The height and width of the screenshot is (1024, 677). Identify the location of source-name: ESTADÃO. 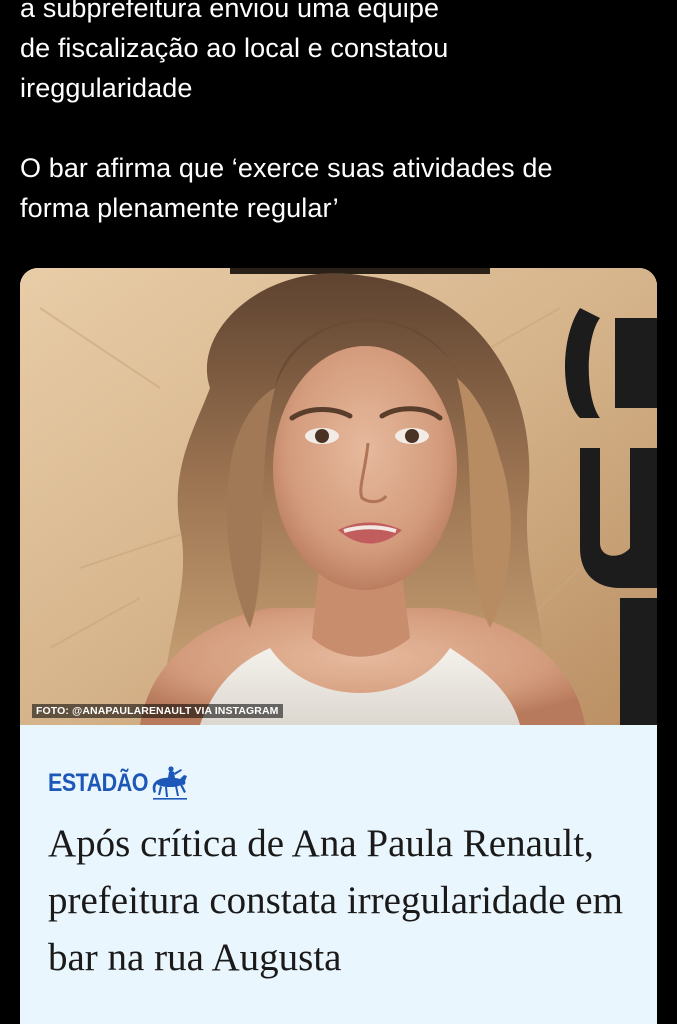
(98, 782).